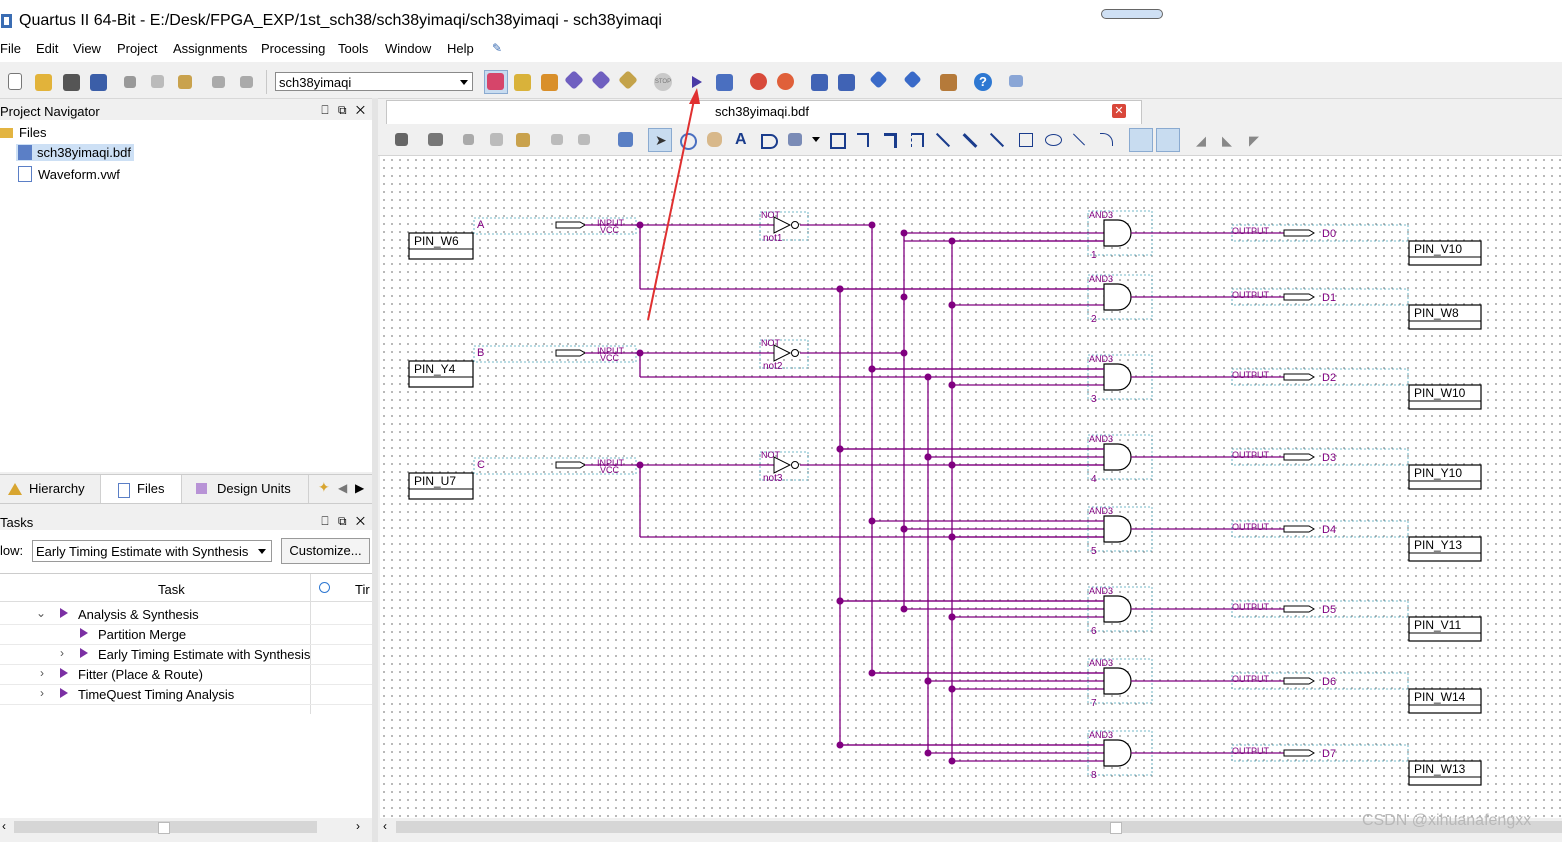 This screenshot has width=1562, height=842. I want to click on cut-icon, so click(130, 82).